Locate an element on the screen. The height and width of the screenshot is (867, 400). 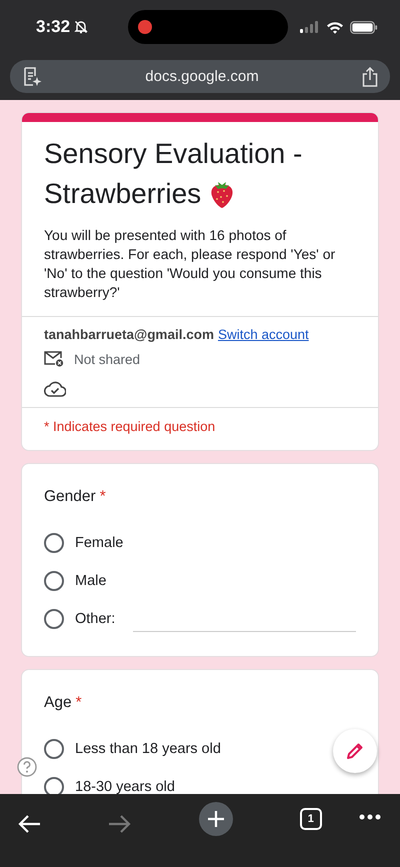
more-icon is located at coordinates (370, 817).